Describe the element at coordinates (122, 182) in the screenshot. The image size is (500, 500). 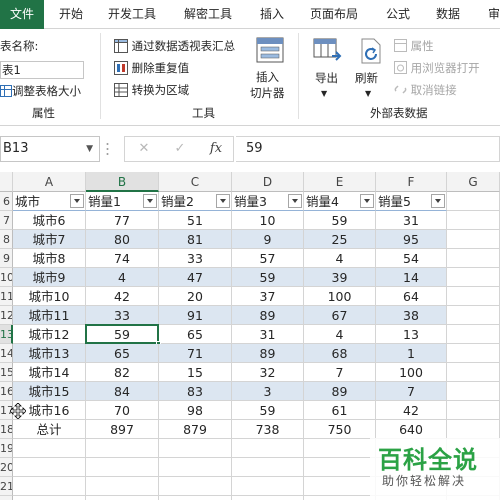
I see `column-header-b: B` at that location.